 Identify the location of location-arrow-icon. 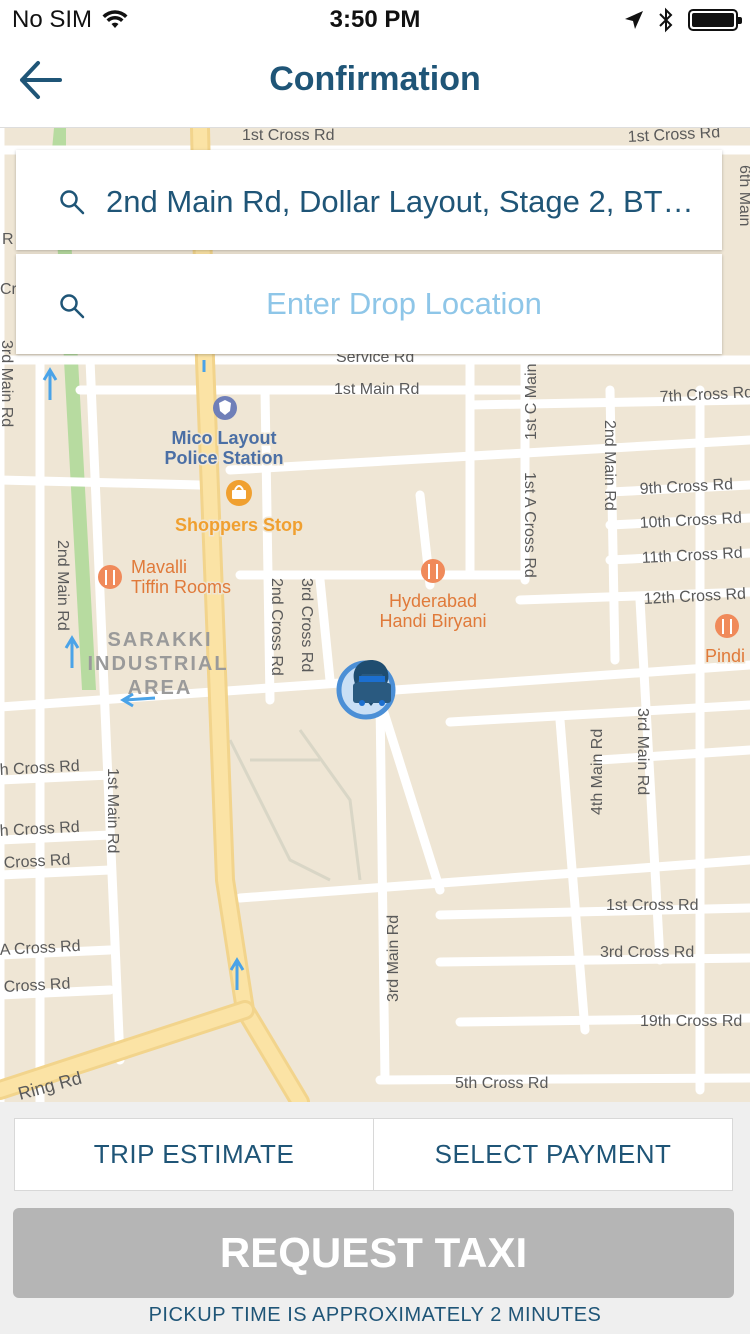
(634, 20).